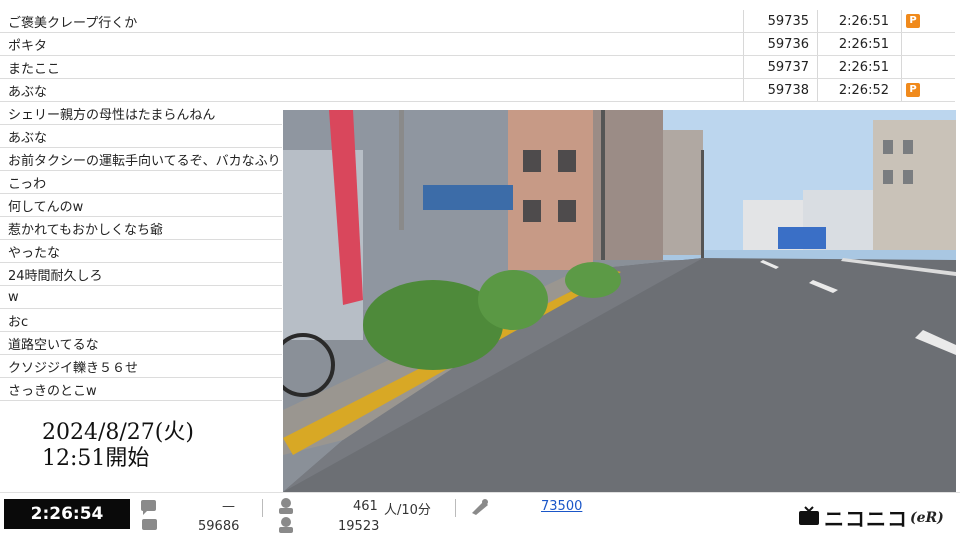 This screenshot has width=960, height=540. Describe the element at coordinates (561, 506) in the screenshot. I see `ad-points-link: 73500` at that location.